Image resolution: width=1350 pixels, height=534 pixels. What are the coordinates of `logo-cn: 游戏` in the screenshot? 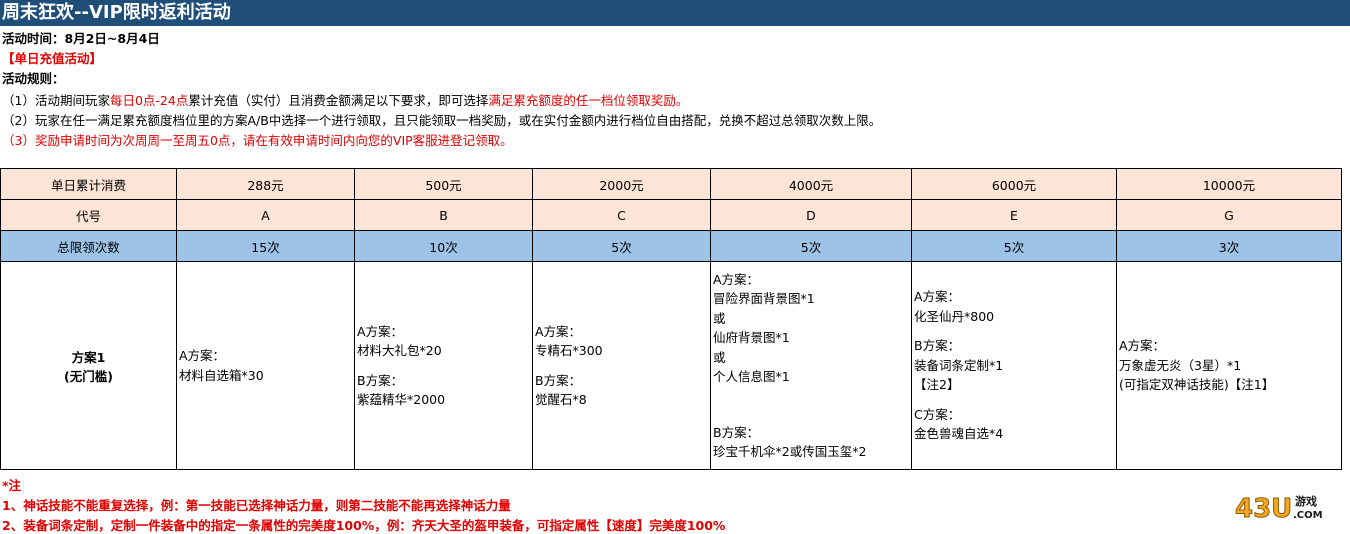 It's located at (1306, 501).